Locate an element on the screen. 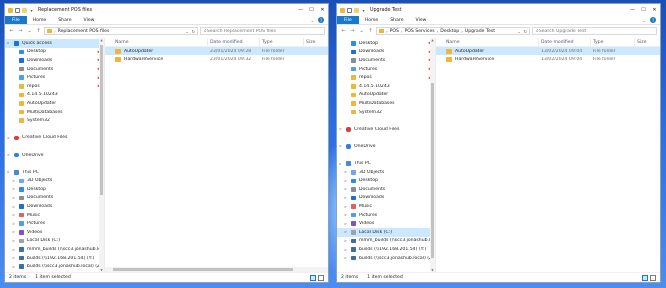  breadcrumb-segment: Desktop is located at coordinates (449, 31).